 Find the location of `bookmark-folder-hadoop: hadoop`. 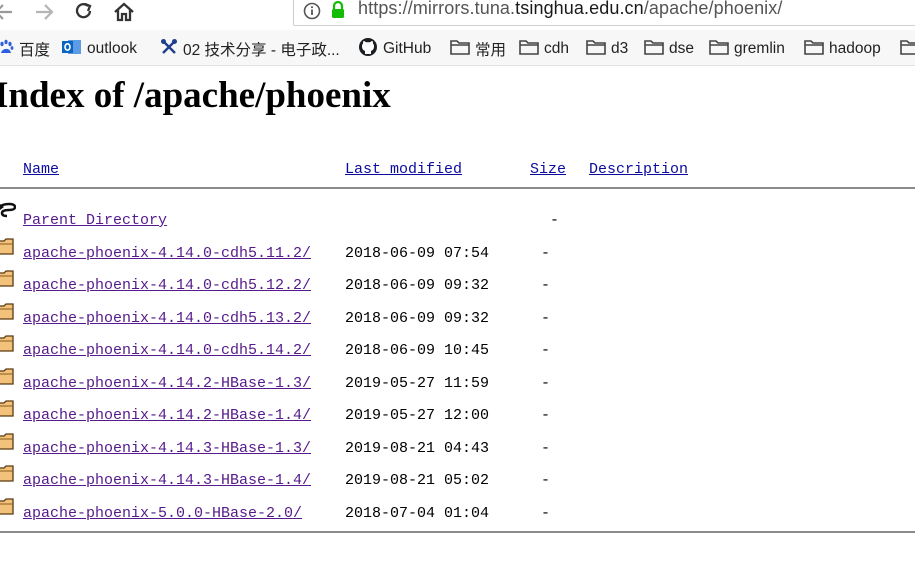

bookmark-folder-hadoop: hadoop is located at coordinates (842, 49).